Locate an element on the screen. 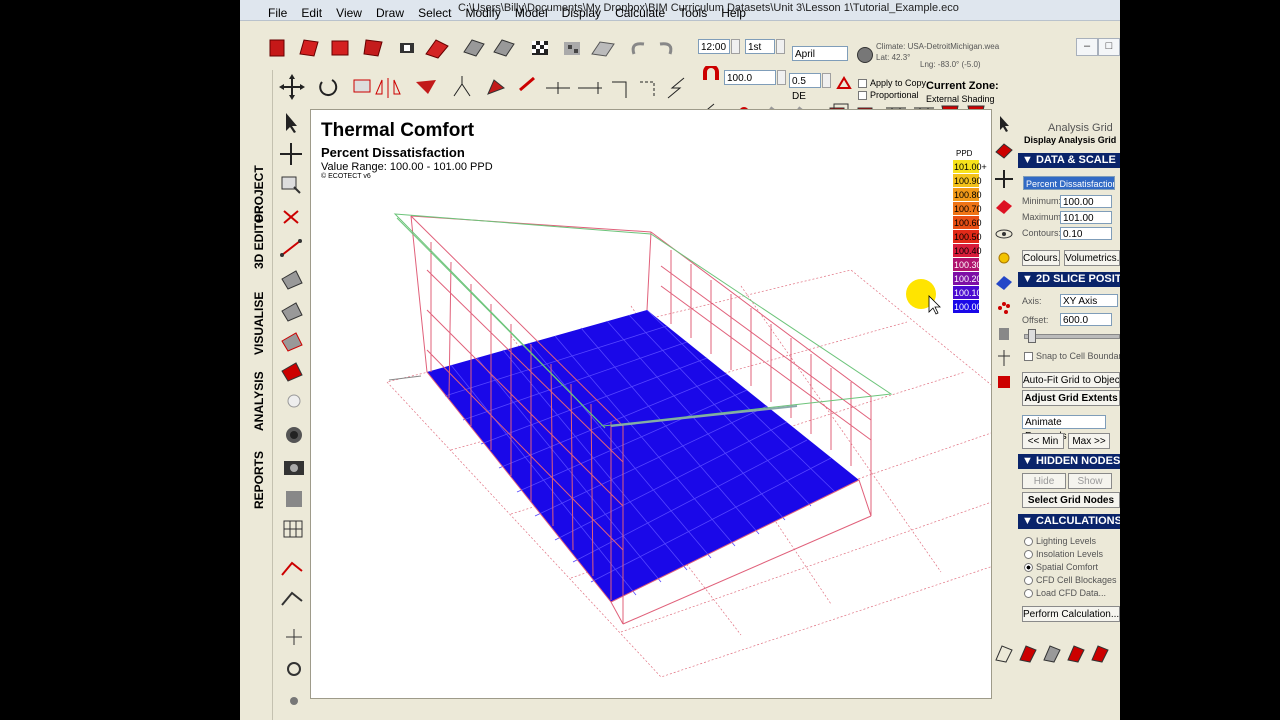 The height and width of the screenshot is (720, 1280). time-spinner is located at coordinates (735, 46).